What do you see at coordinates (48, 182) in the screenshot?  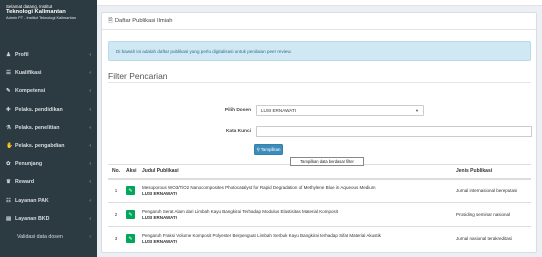 I see `sidebar-item-reward: ♛ Reward ‹` at bounding box center [48, 182].